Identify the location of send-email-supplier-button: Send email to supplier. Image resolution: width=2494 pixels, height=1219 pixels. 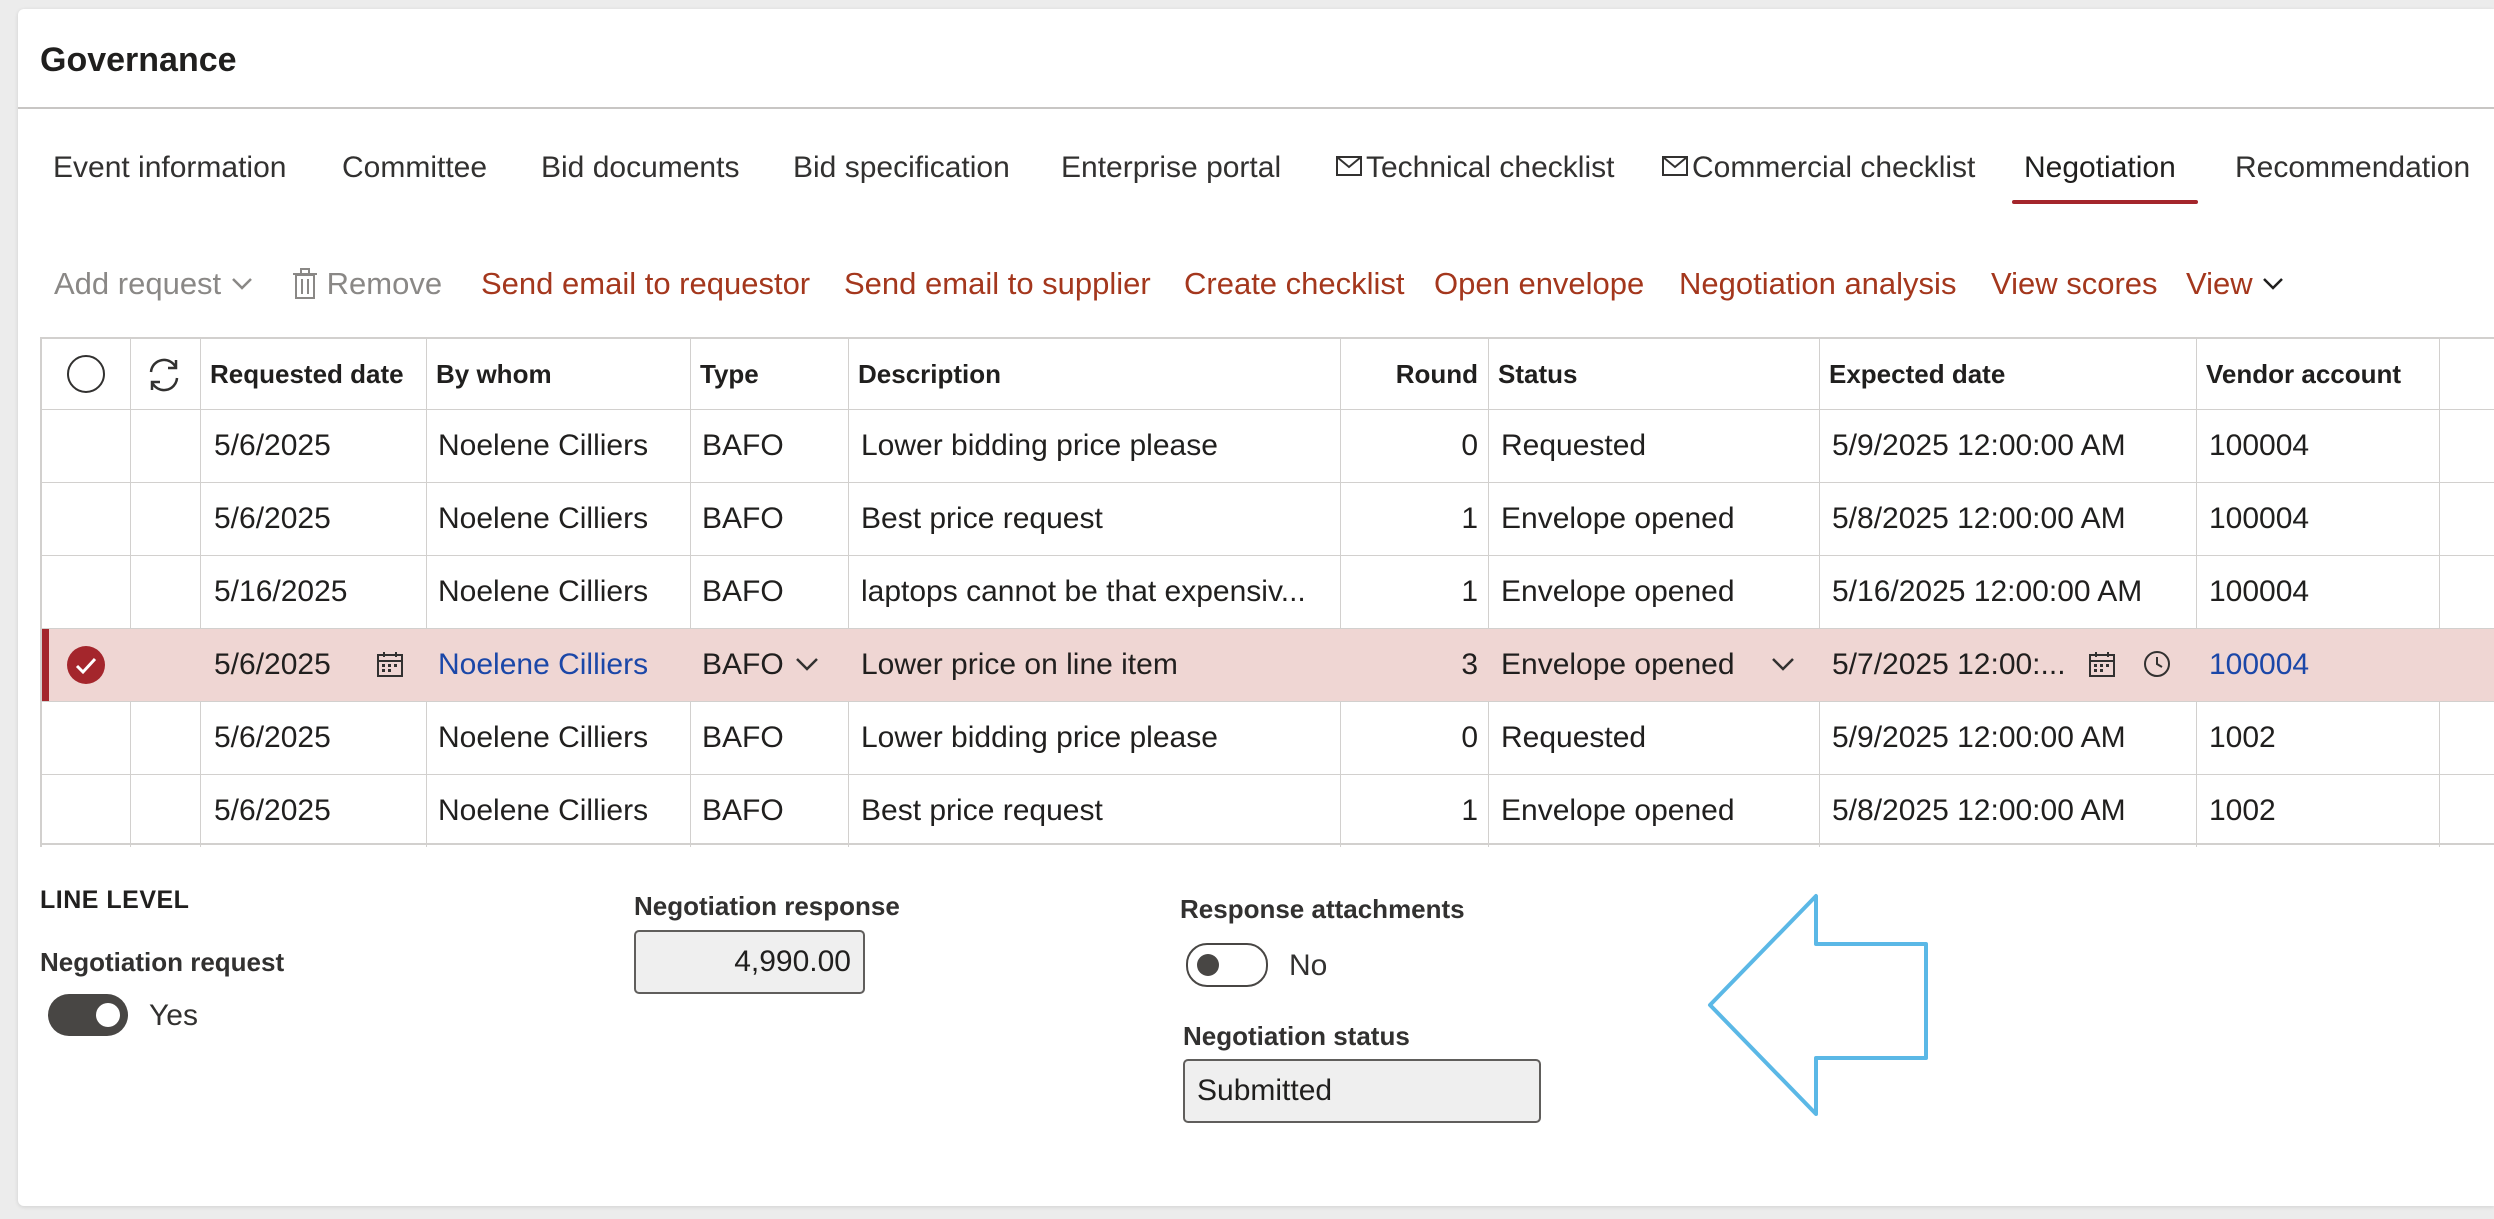
(997, 284).